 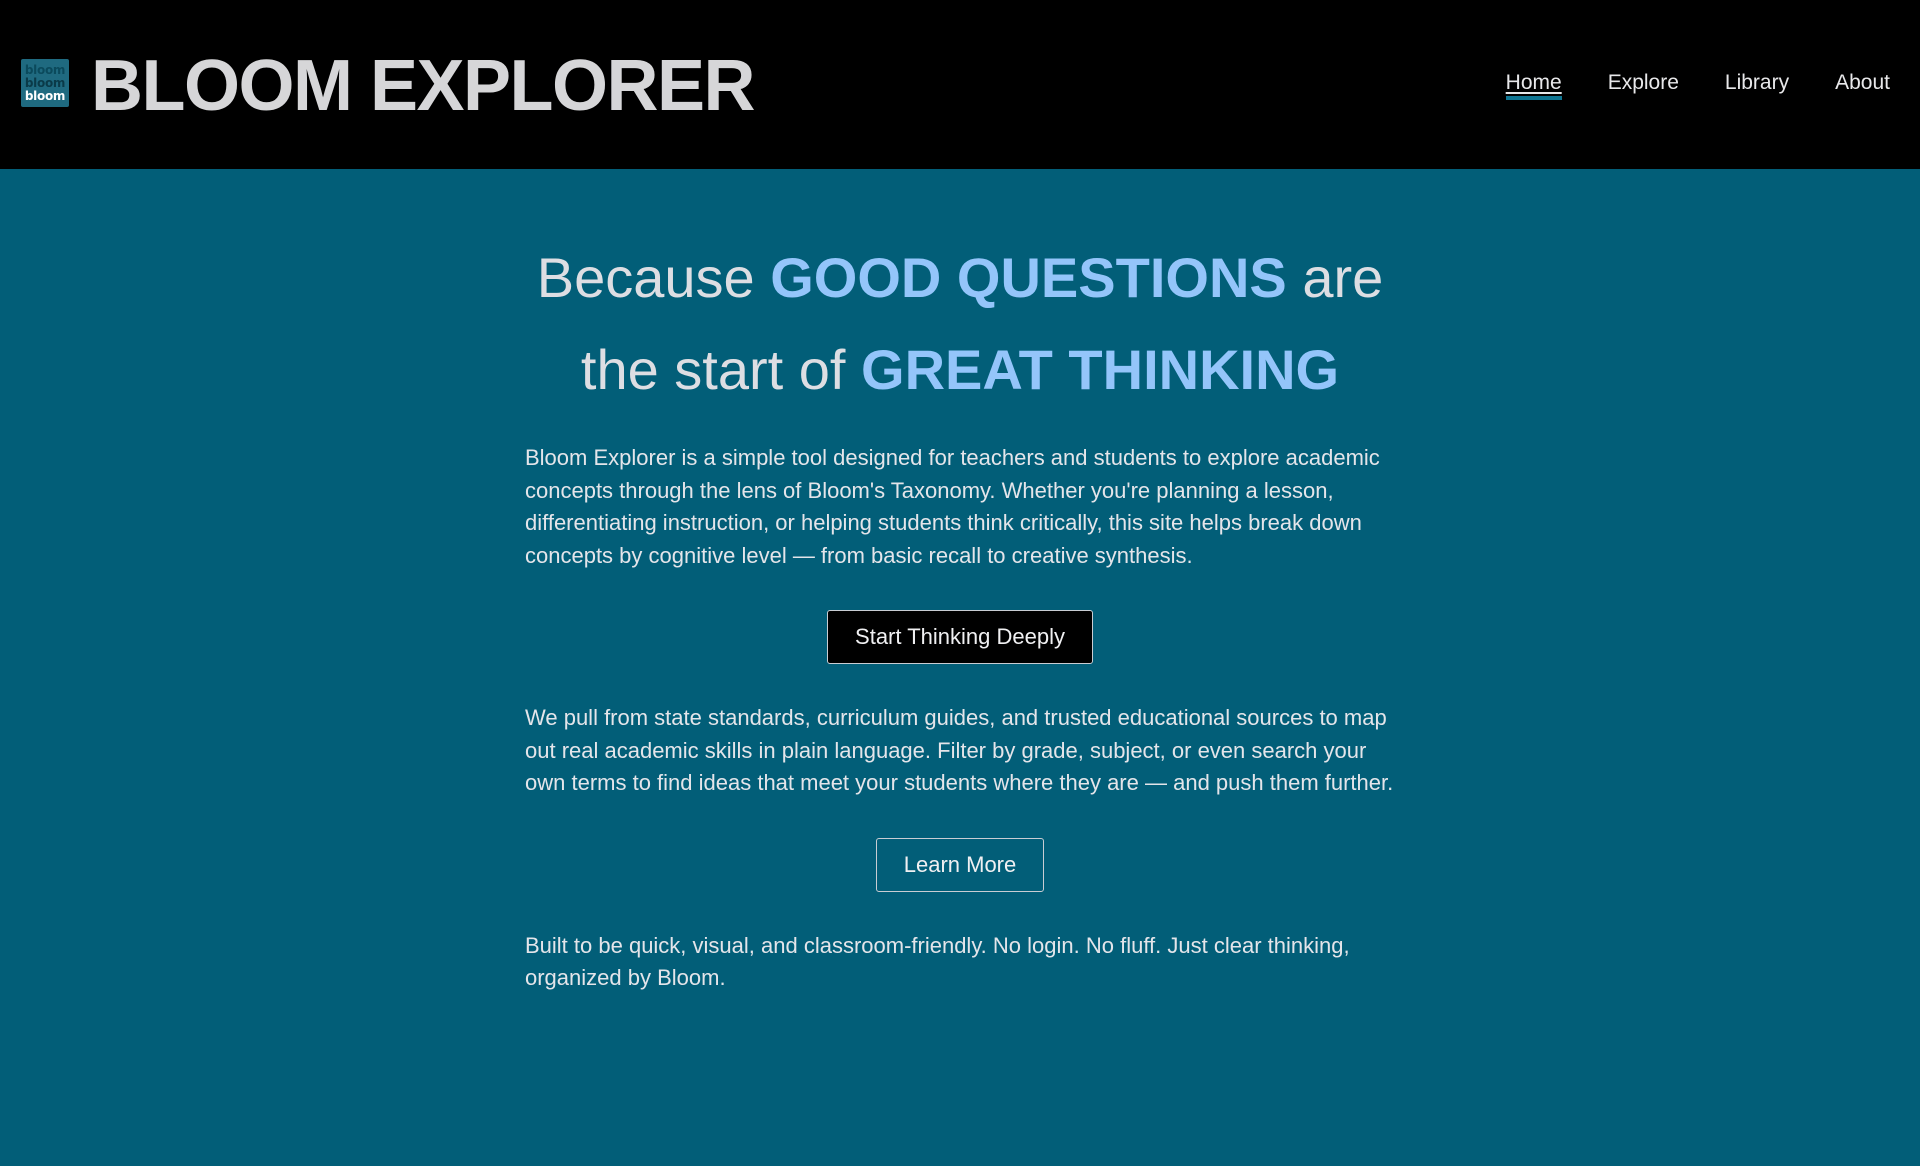 I want to click on hero-text: the start of, so click(x=713, y=369).